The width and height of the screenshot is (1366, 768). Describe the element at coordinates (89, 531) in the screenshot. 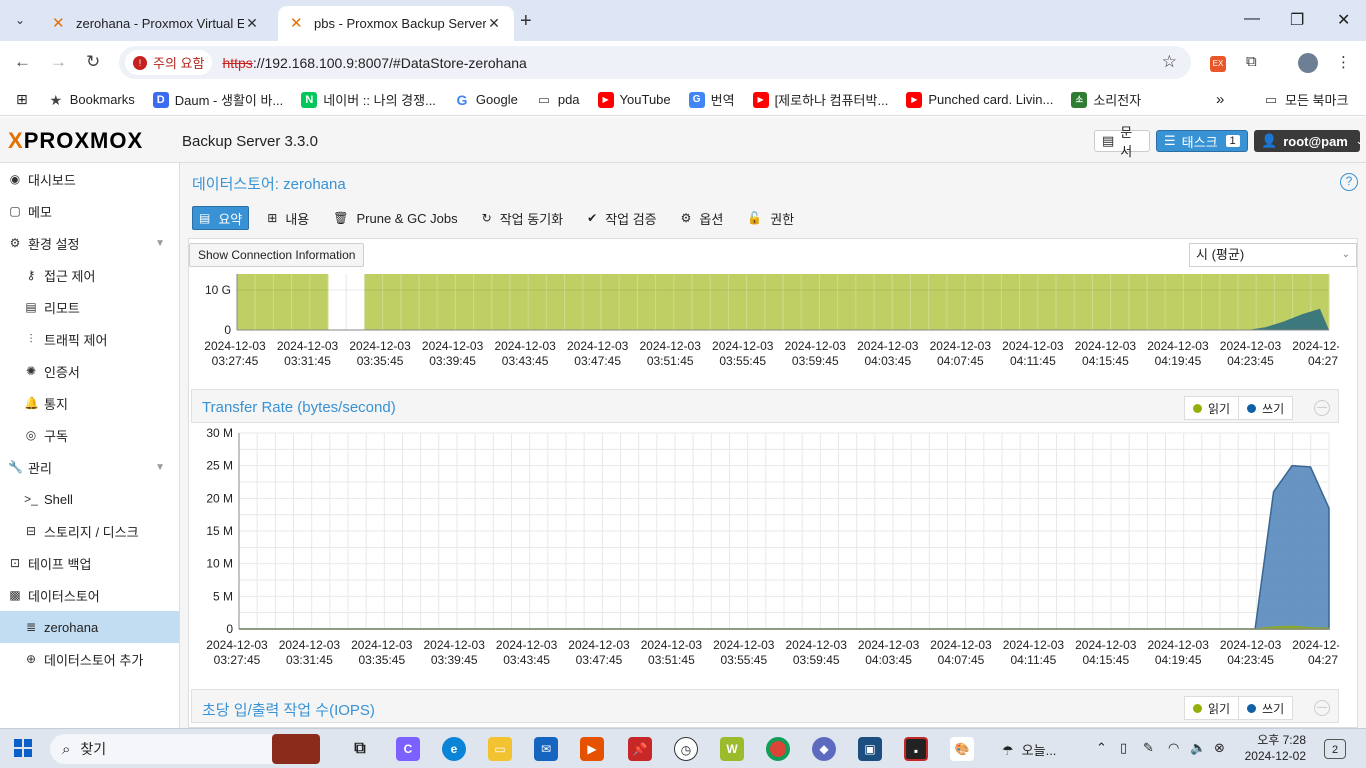

I see `sidebar-item: ⊟ 스토리지 / 디스크` at that location.